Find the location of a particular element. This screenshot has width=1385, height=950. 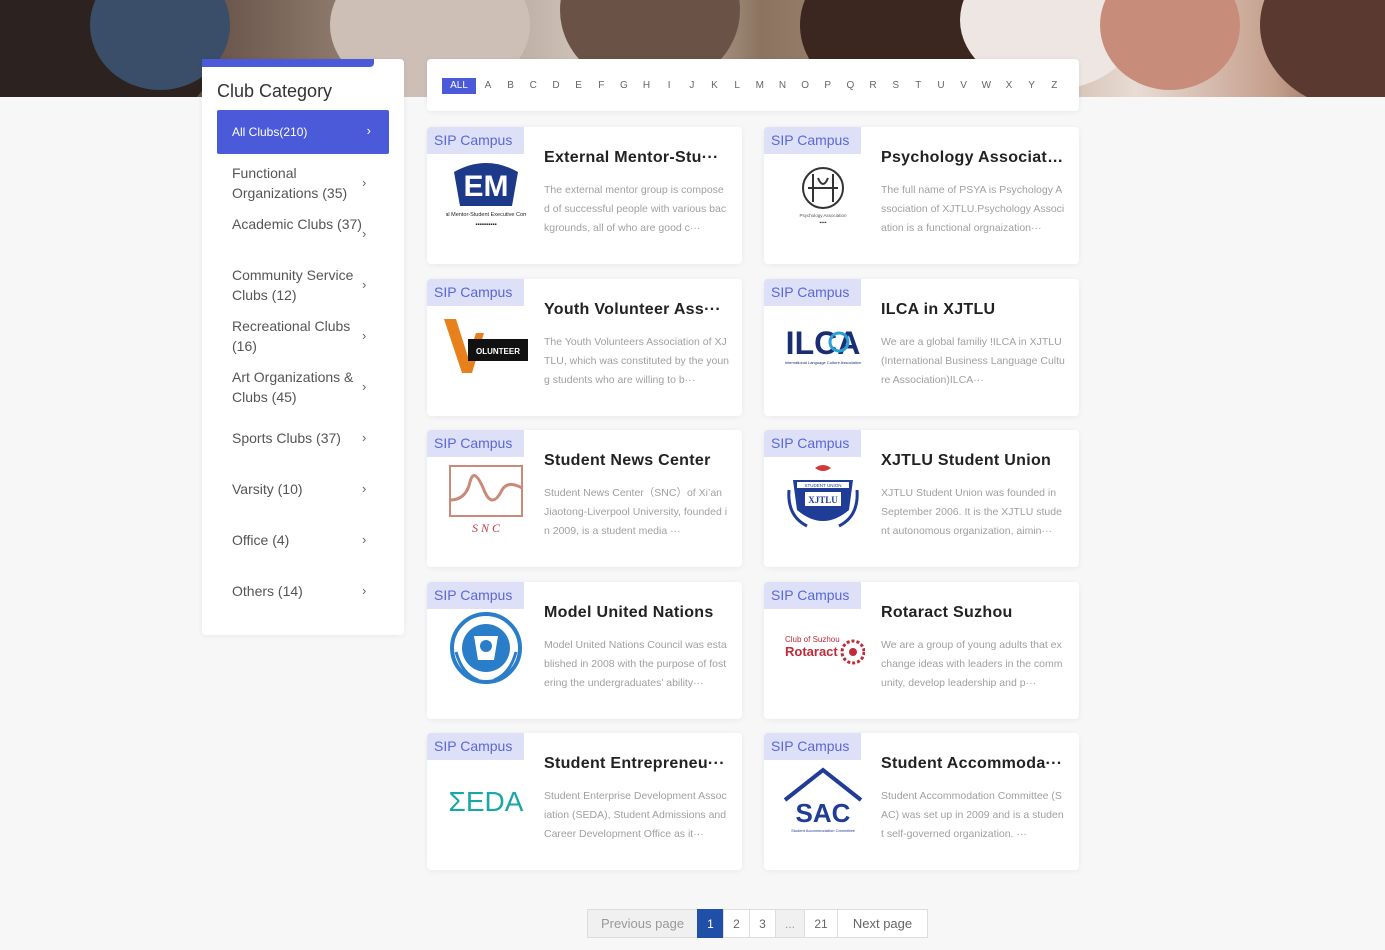

alphabet-all: ALL is located at coordinates (459, 86).